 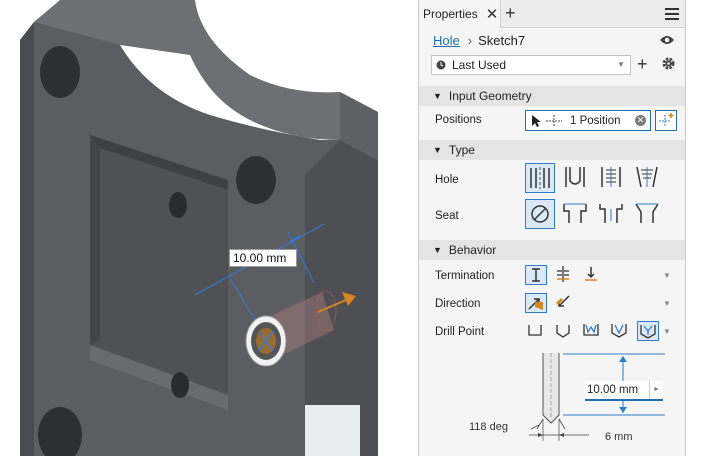 I want to click on tapped-hole-button, so click(x=612, y=178).